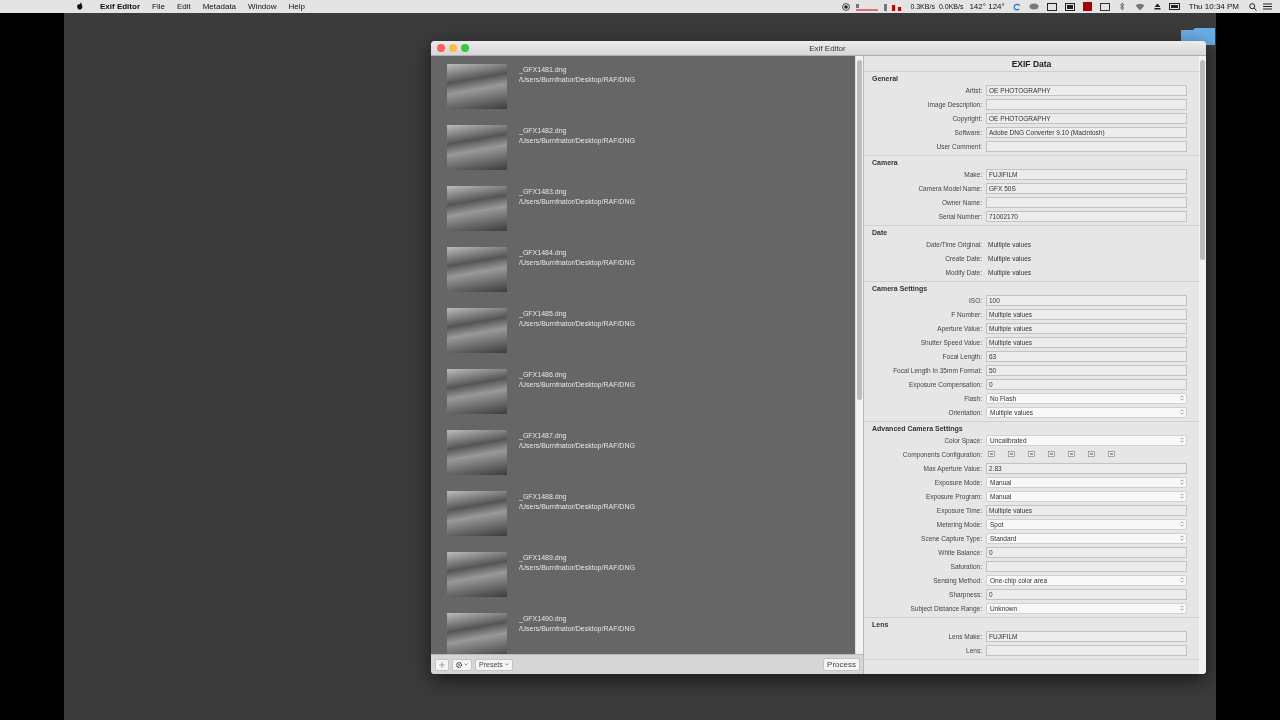 Image resolution: width=1280 pixels, height=720 pixels. Describe the element at coordinates (987, 6) in the screenshot. I see `temperature-reading: 142° 124°` at that location.